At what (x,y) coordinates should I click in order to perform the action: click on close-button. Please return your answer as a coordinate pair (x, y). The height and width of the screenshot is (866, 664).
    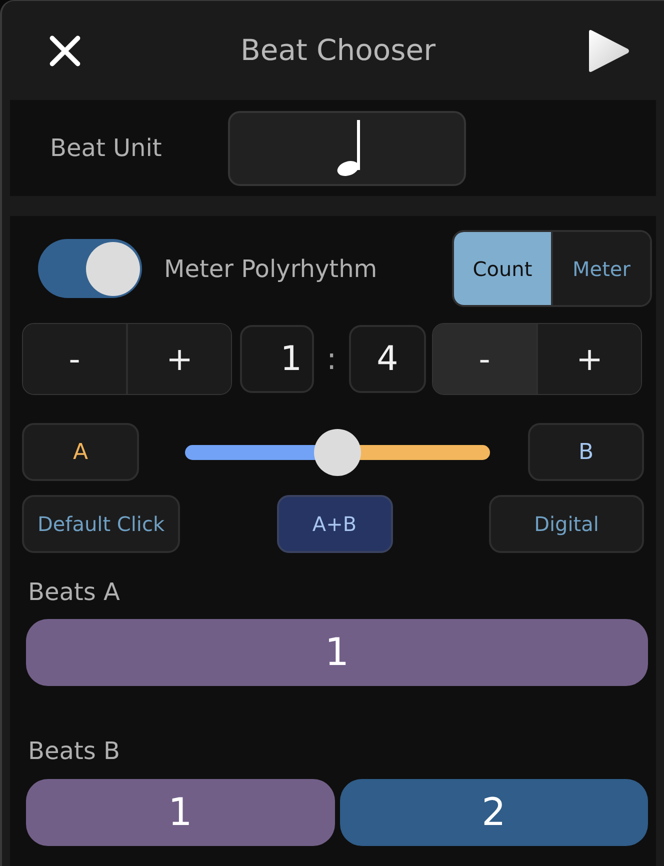
    Looking at the image, I should click on (65, 51).